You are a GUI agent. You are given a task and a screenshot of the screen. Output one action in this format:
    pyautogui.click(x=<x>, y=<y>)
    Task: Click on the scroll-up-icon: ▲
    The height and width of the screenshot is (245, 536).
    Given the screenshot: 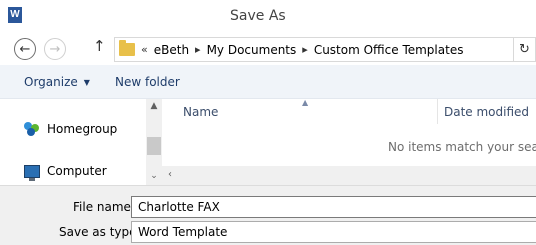 What is the action you would take?
    pyautogui.click(x=154, y=106)
    